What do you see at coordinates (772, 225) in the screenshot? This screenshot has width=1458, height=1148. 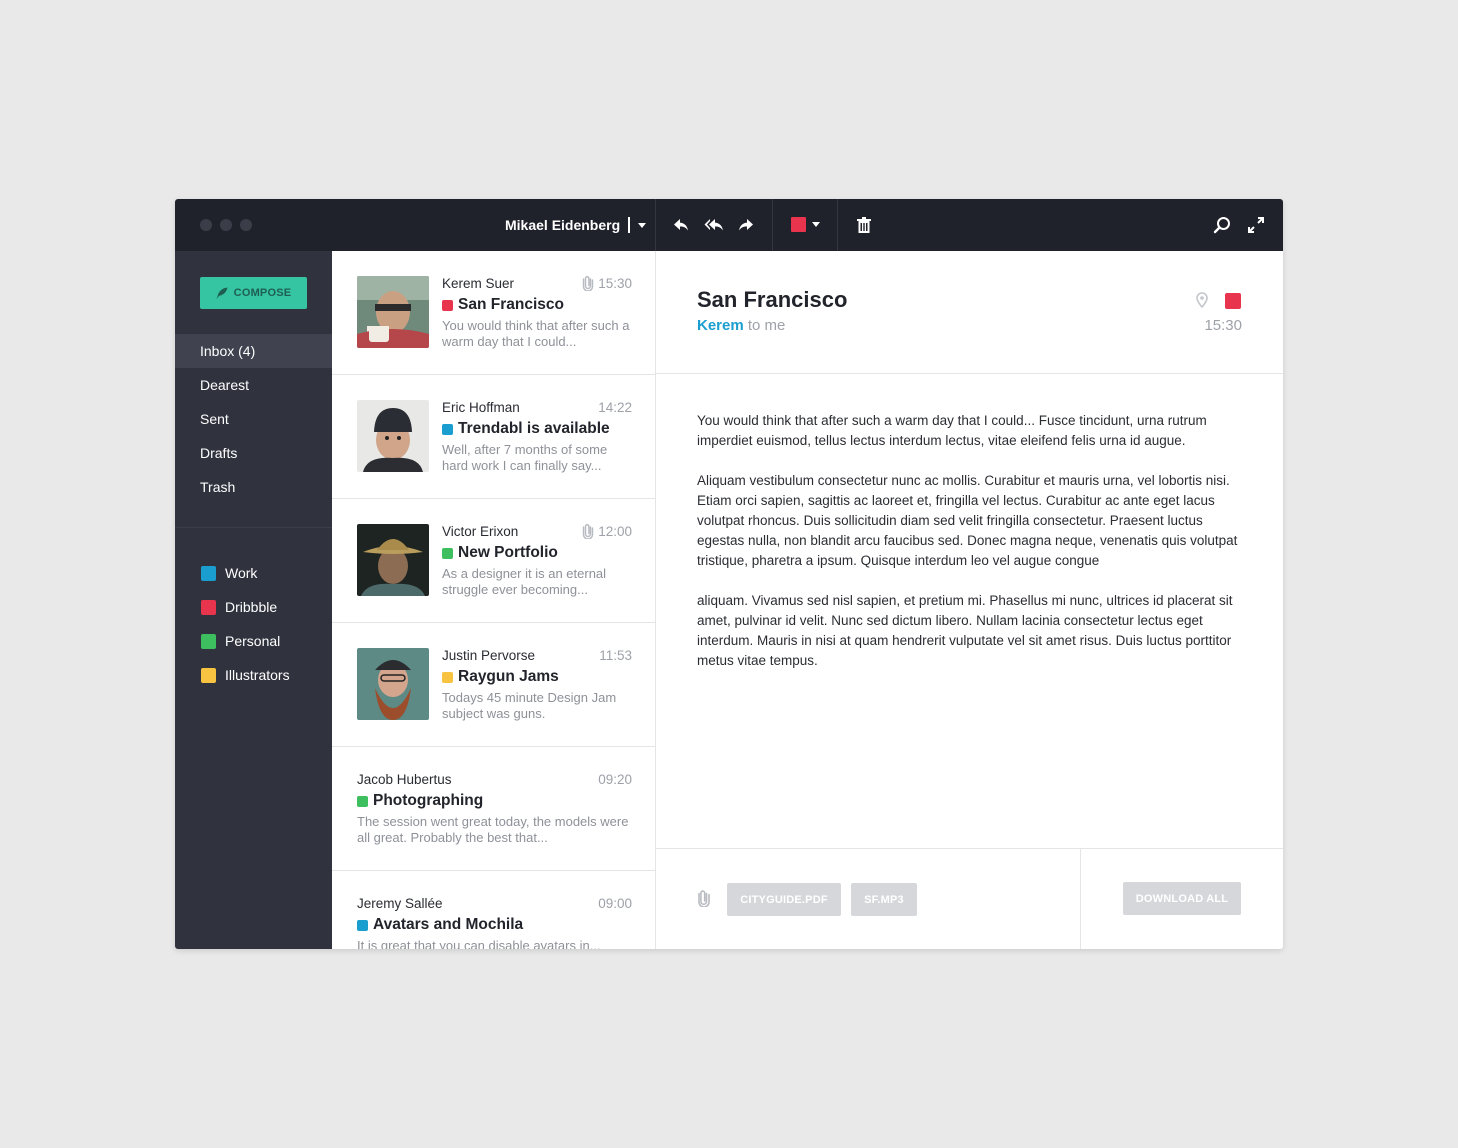 I see `toolbar-divider` at bounding box center [772, 225].